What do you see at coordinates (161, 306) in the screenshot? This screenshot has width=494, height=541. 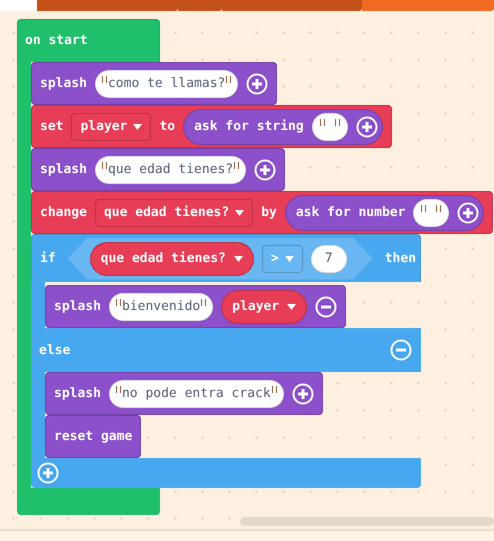 I see `string-field: bienvenido` at bounding box center [161, 306].